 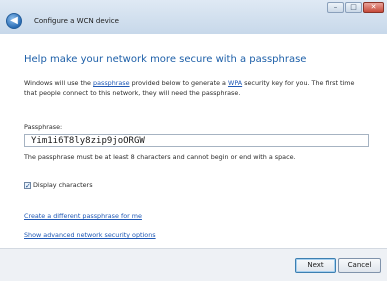 I want to click on passphrase-link: passphrase, so click(x=111, y=83).